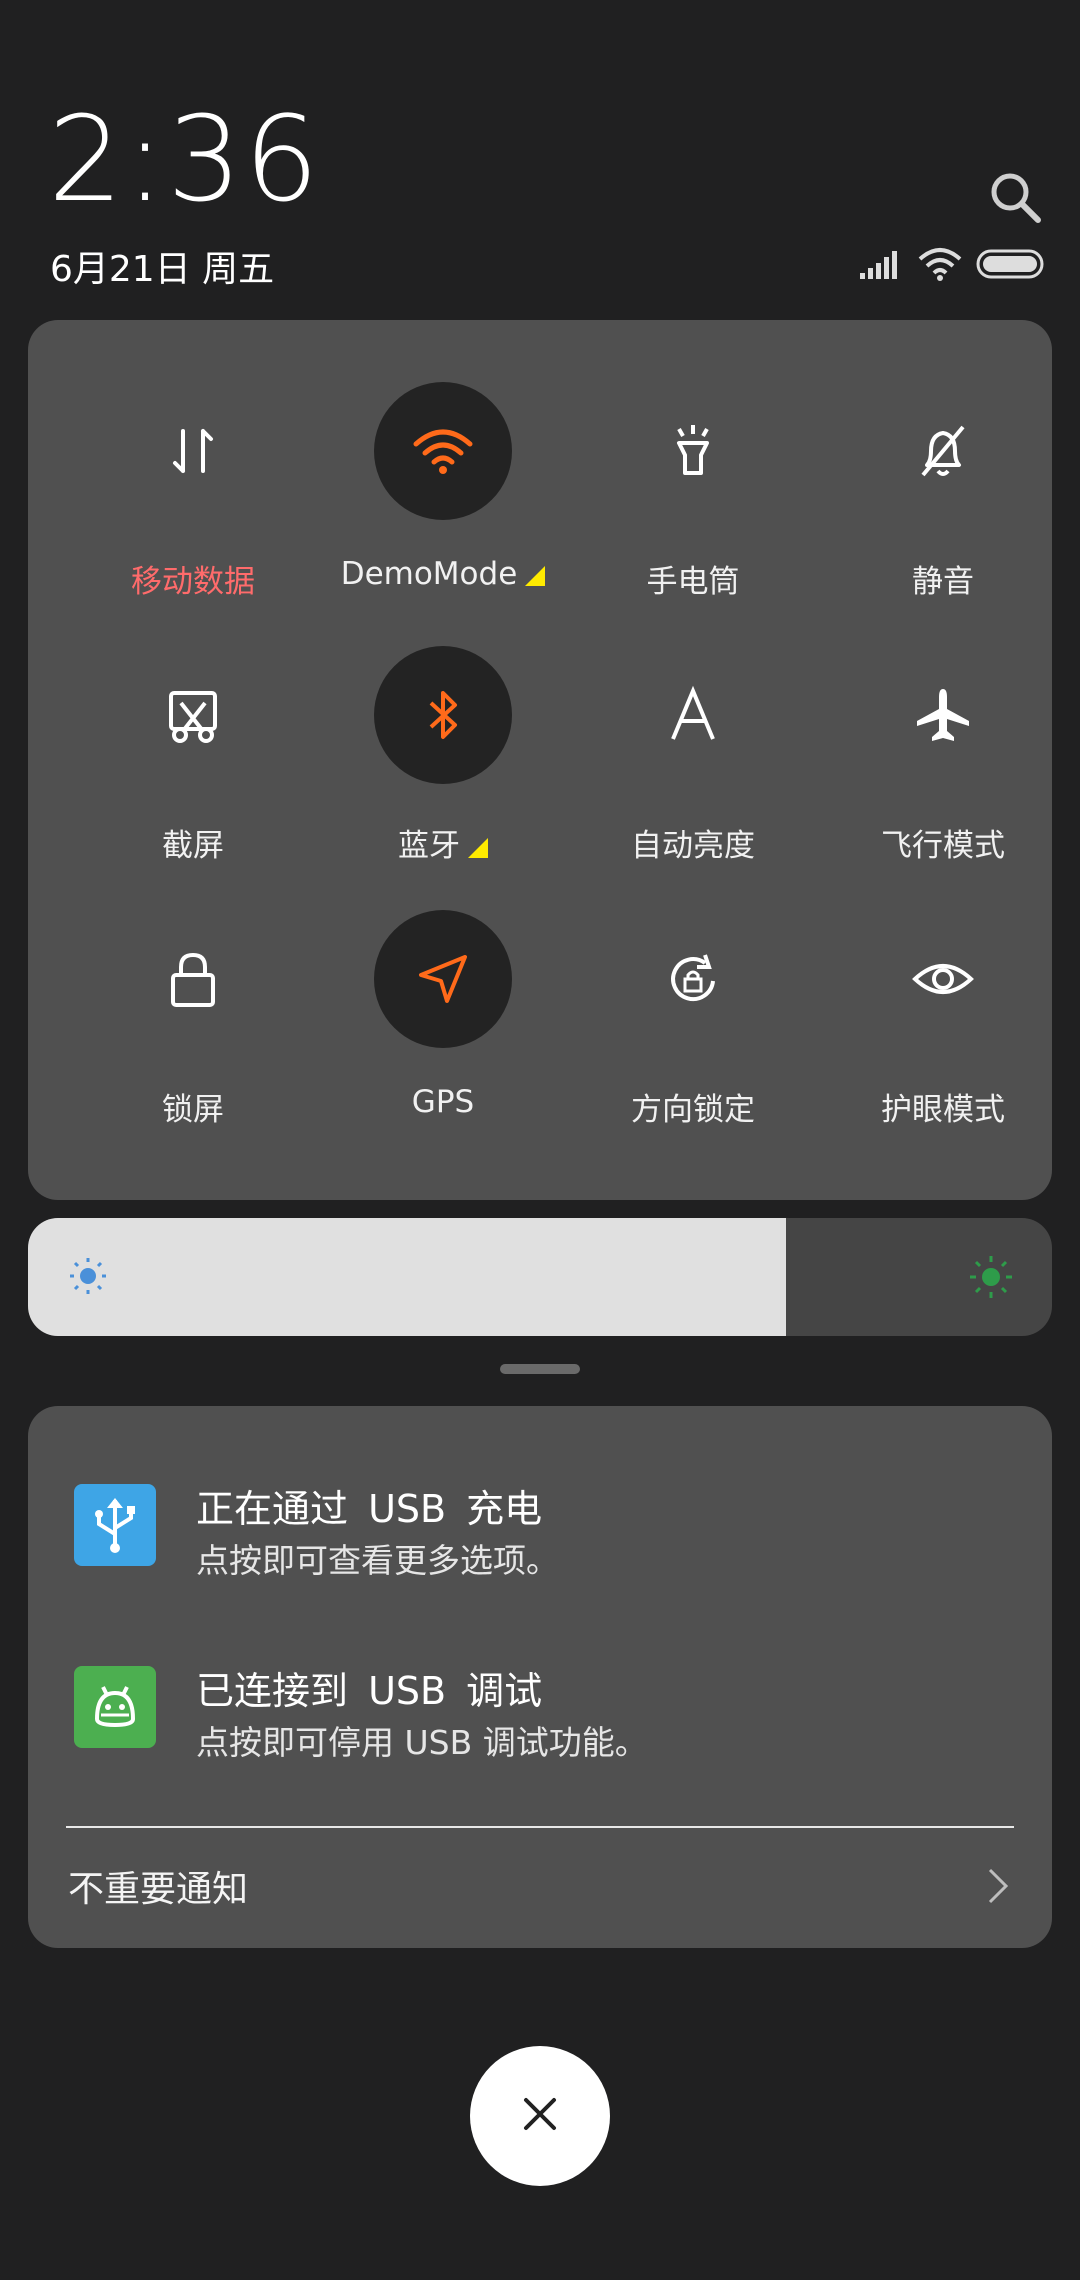 The height and width of the screenshot is (2280, 1080). I want to click on sun-low-icon, so click(88, 1278).